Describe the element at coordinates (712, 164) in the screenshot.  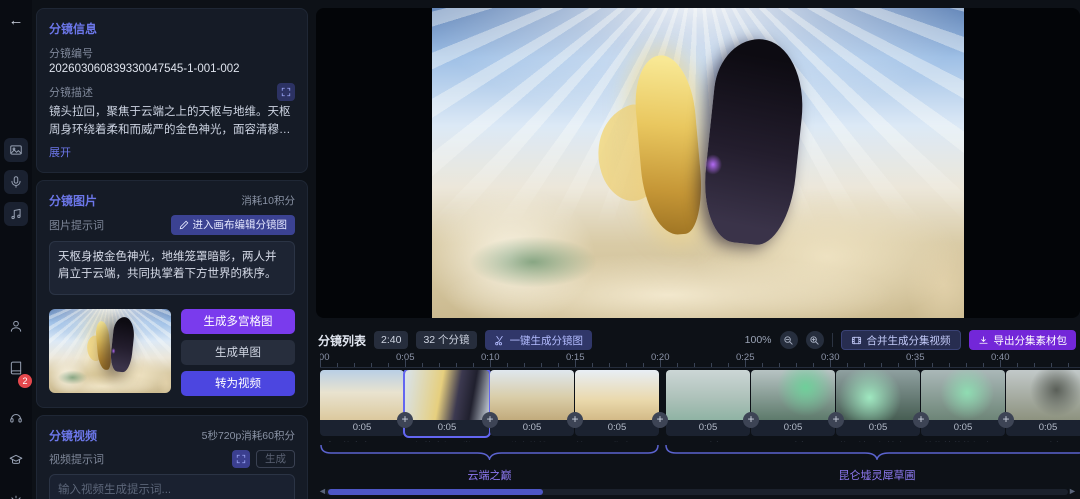
I see `purple-orb` at that location.